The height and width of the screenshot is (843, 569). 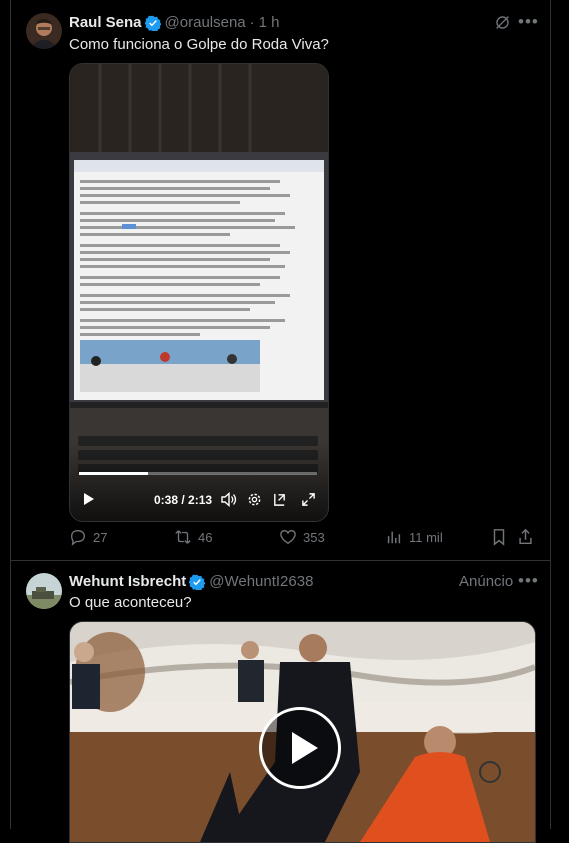 I want to click on post-header: Raul Sena @oraulsena · 1 h, so click(x=174, y=22).